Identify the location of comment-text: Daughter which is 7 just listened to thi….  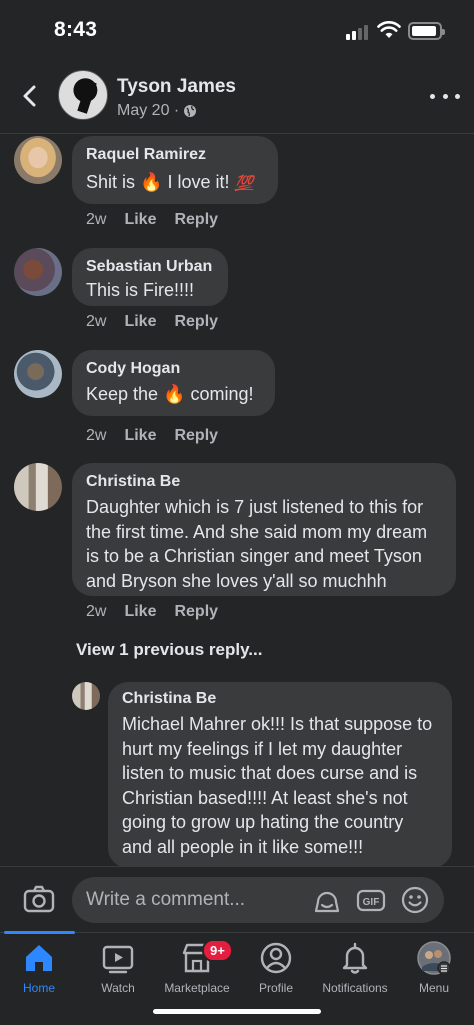
(257, 544).